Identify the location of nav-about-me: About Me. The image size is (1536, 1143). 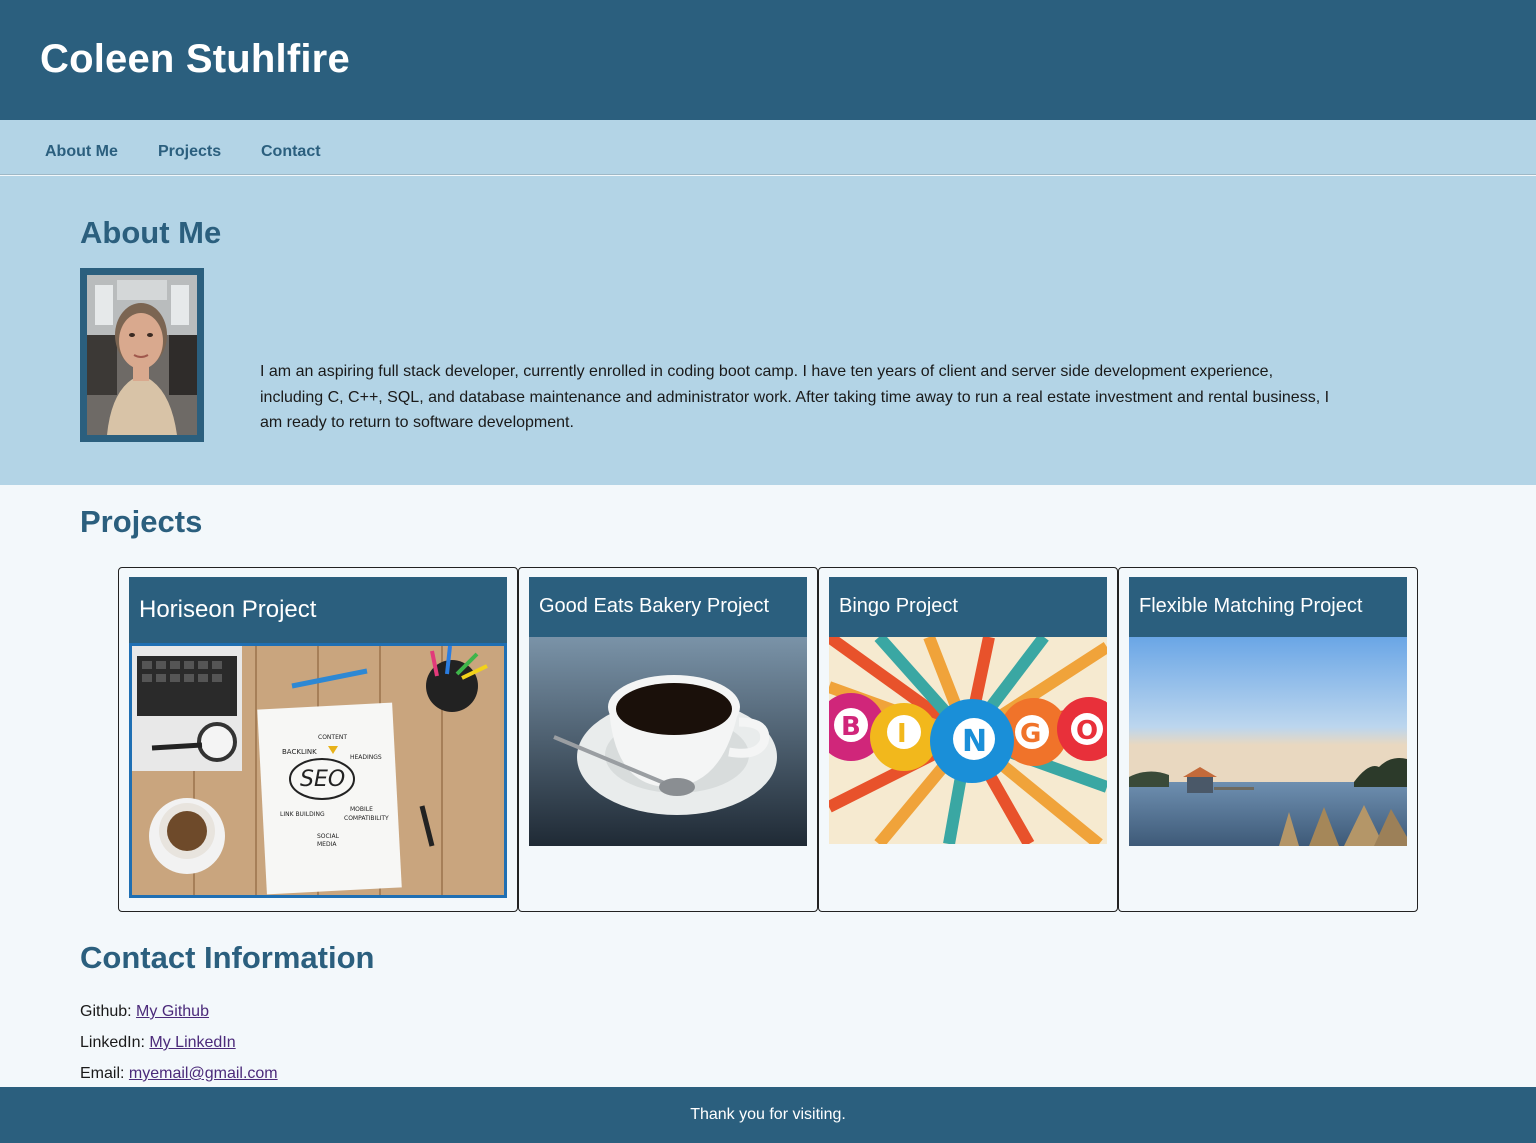
(81, 152).